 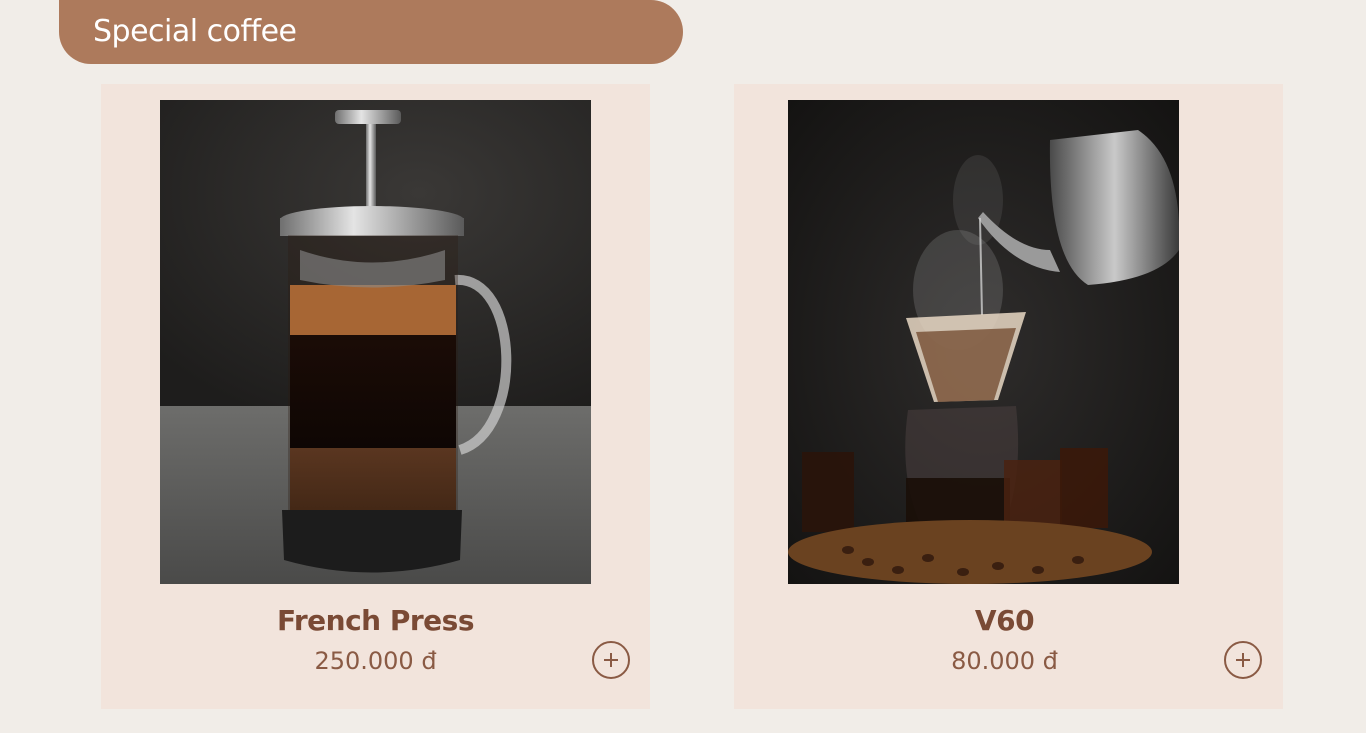 I want to click on product-price: 250.000 đ, so click(x=375, y=661).